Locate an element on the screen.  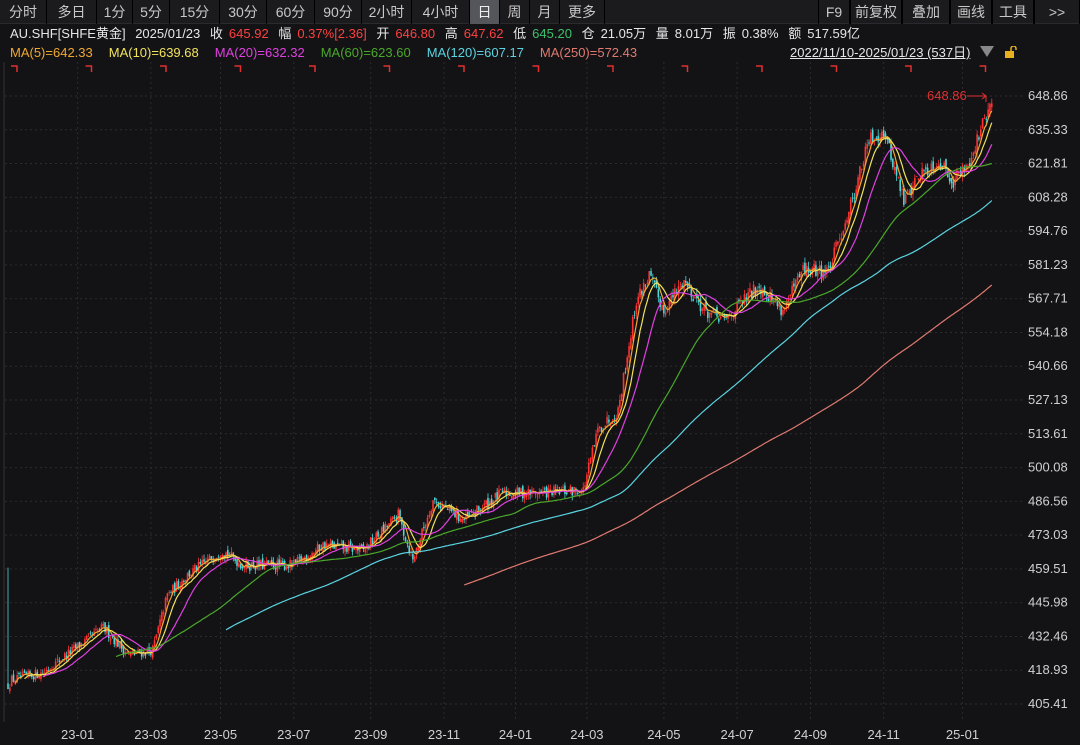
period-marker is located at coordinates (387, 68).